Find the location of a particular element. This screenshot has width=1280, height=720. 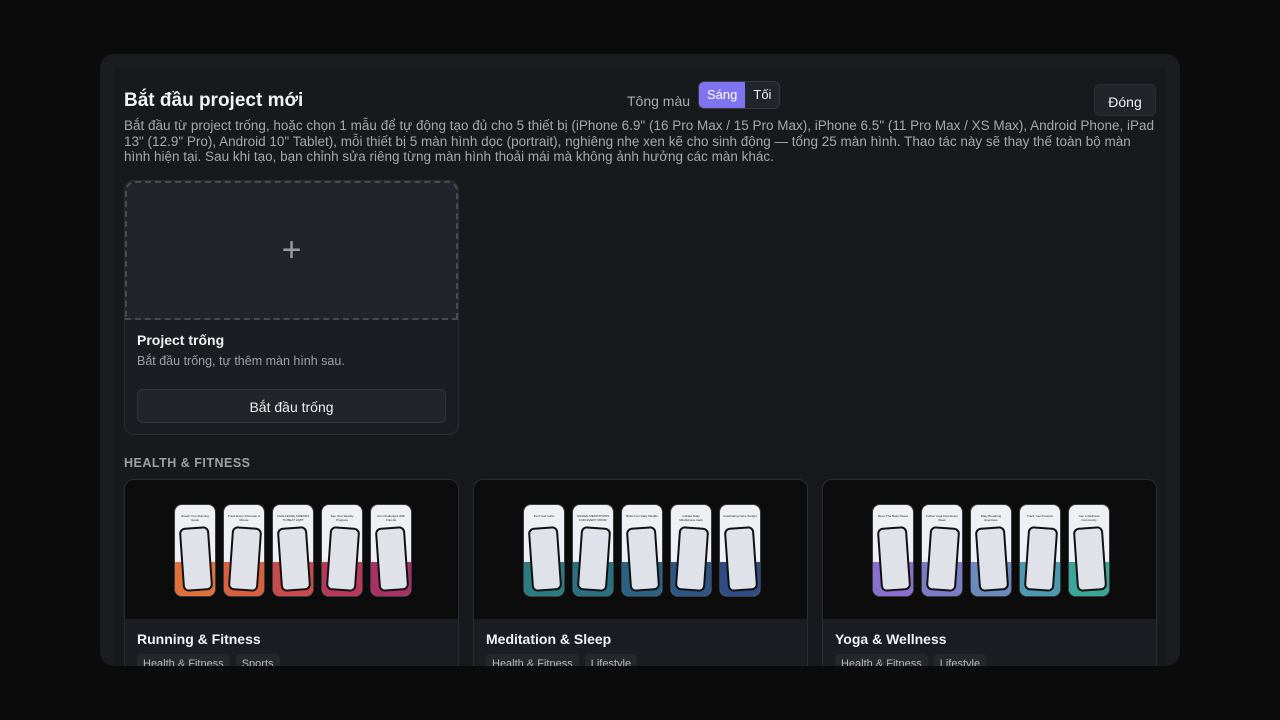

empty-project-subtitle: Bắt đầu trống, tự thêm màn hình sau. is located at coordinates (241, 361).